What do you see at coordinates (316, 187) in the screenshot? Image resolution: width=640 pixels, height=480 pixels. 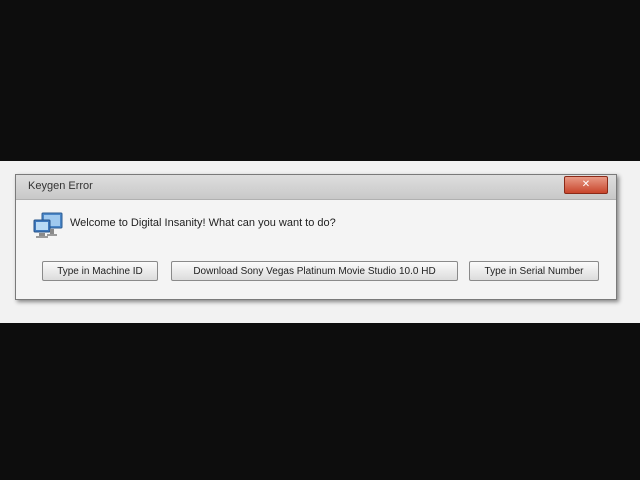 I see `dialog-titlebar: Keygen Error ✕` at bounding box center [316, 187].